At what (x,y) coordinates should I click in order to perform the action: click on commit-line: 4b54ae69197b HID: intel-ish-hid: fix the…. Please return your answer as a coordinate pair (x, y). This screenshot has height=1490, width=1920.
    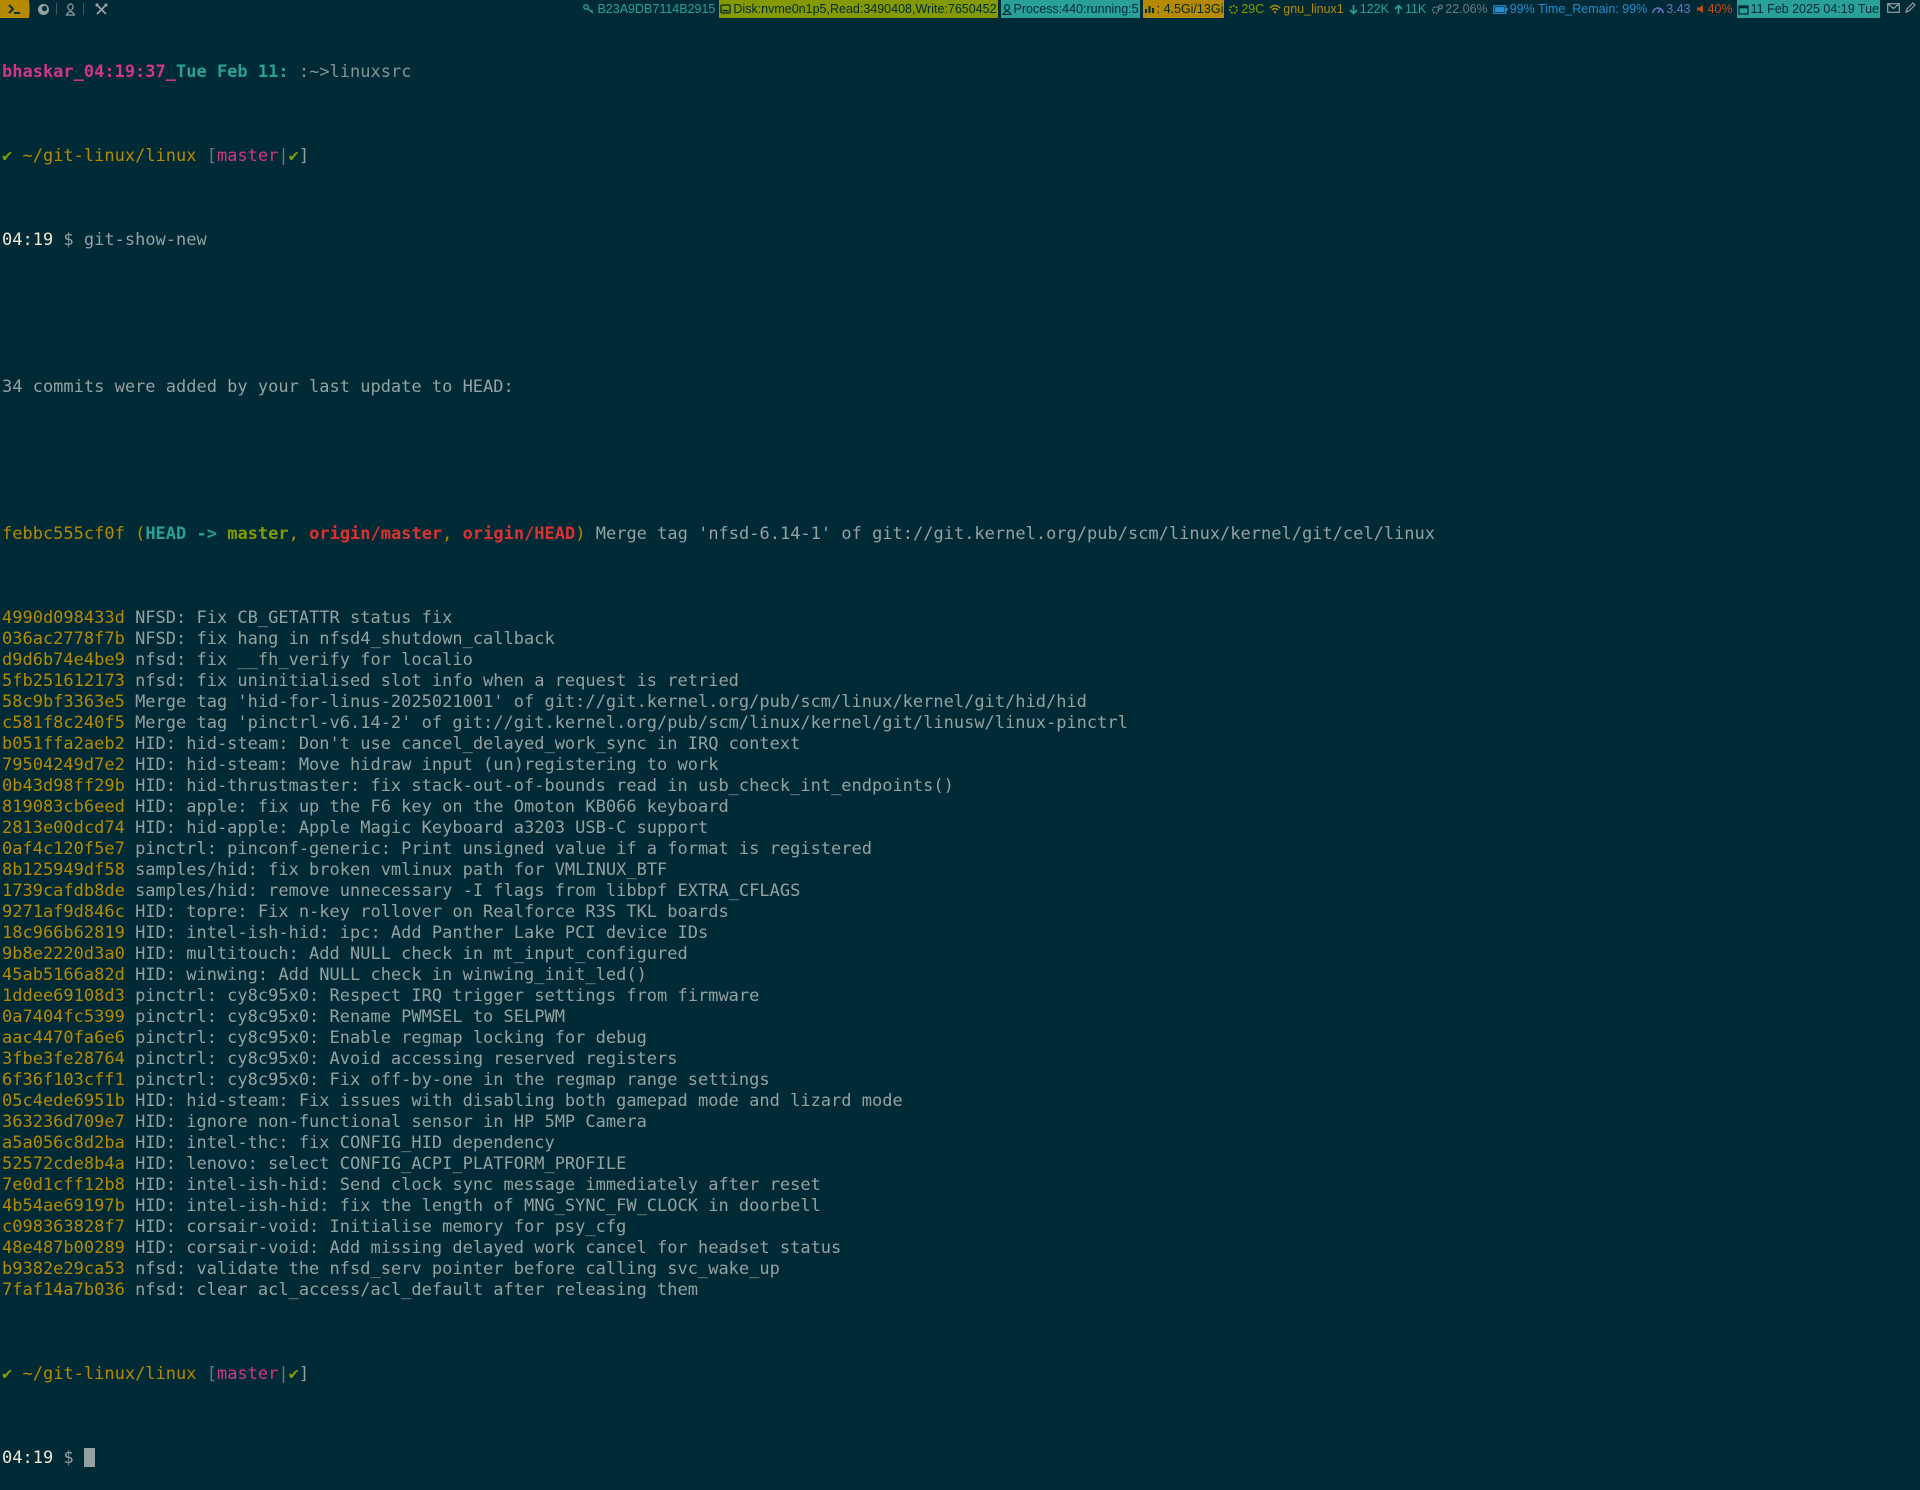
    Looking at the image, I should click on (960, 1206).